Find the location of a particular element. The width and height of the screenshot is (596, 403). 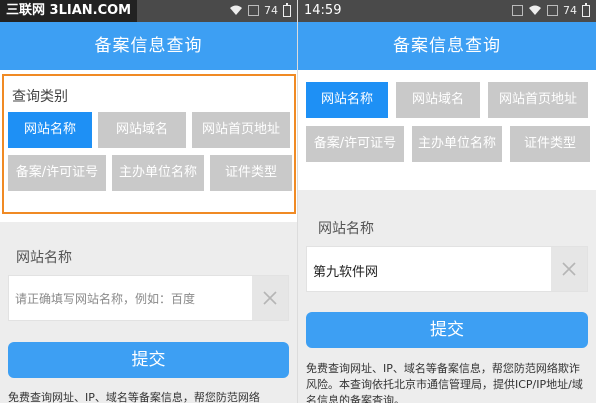

watermark-logo: 三联网 3LIAN.COM is located at coordinates (69, 11).